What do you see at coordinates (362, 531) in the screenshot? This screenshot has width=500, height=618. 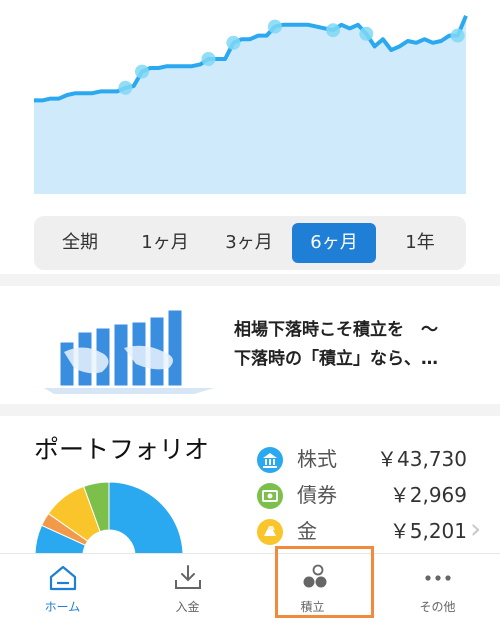 I see `portfolio-row-gold: 金 ￥5,201` at bounding box center [362, 531].